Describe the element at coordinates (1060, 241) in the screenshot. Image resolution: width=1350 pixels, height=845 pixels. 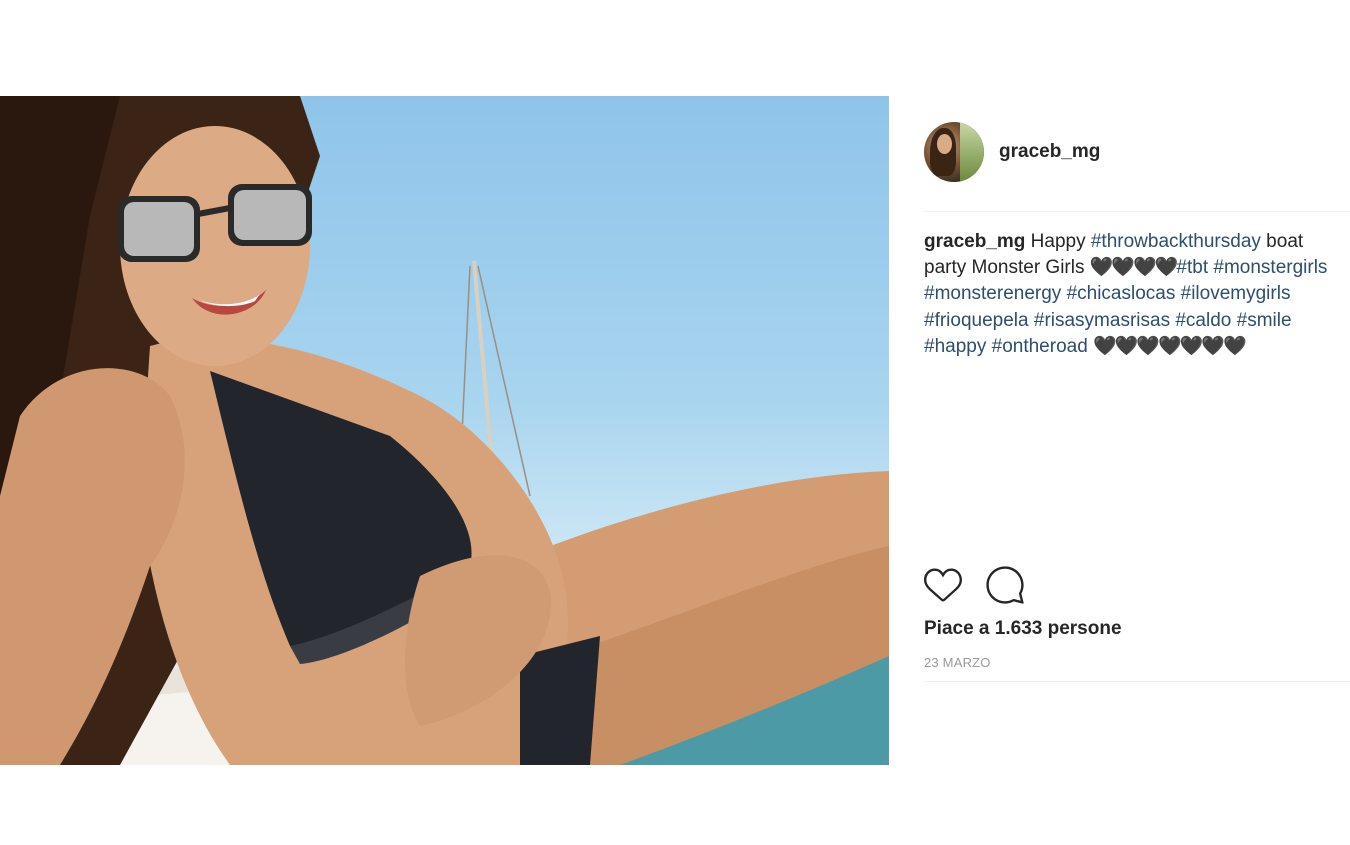
I see `caption-text-segment: Happy` at that location.